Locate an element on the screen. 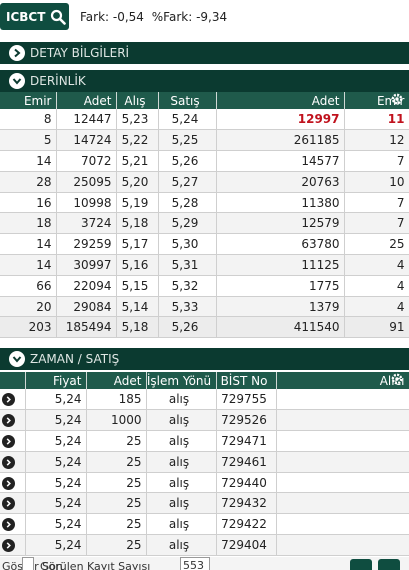 This screenshot has width=409, height=570. scroll-up-button is located at coordinates (389, 564).